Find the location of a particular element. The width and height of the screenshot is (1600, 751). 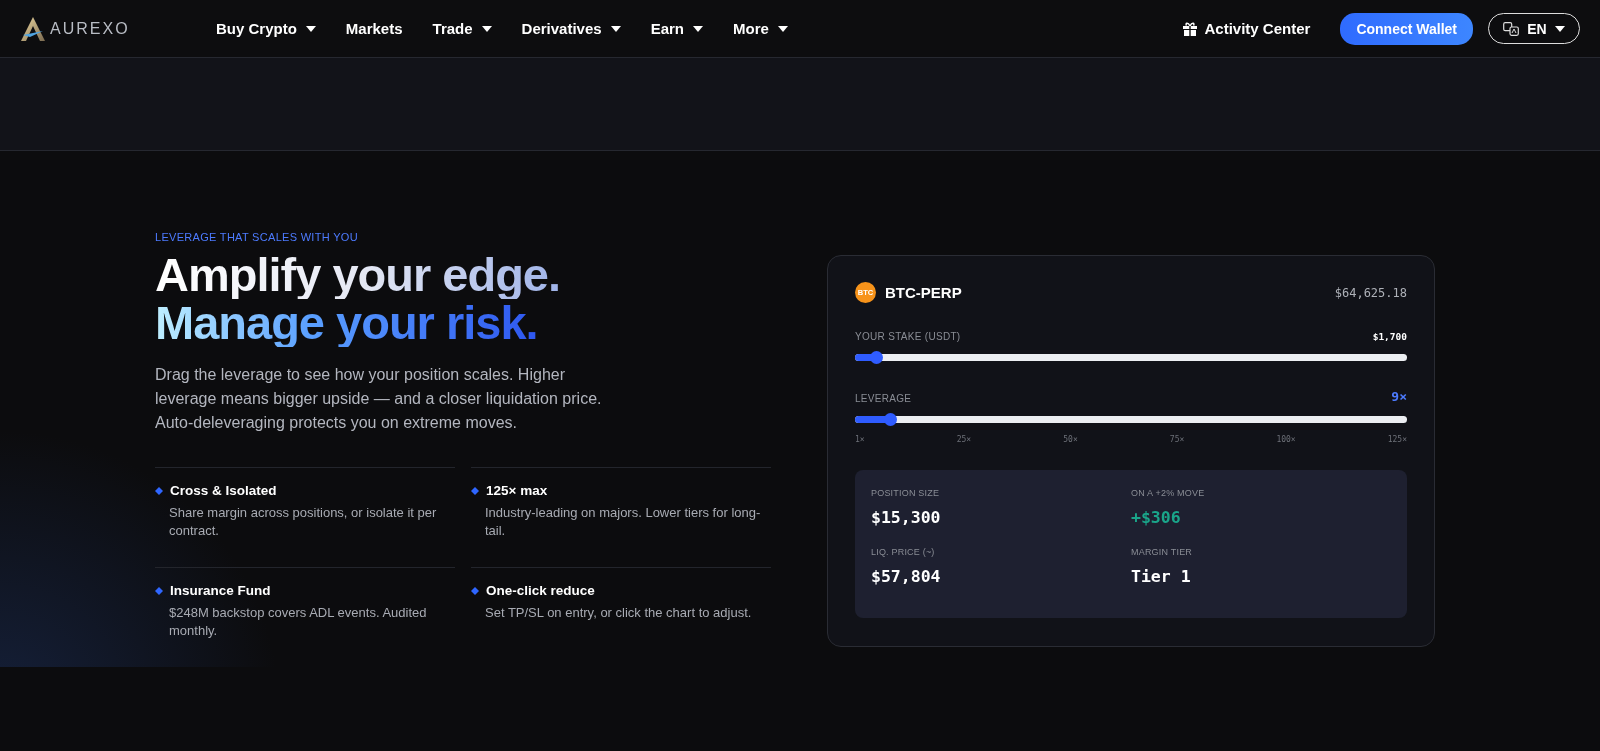

feature-description: $248M backstop covers ADL events. Audited monthly. is located at coordinates (298, 622).